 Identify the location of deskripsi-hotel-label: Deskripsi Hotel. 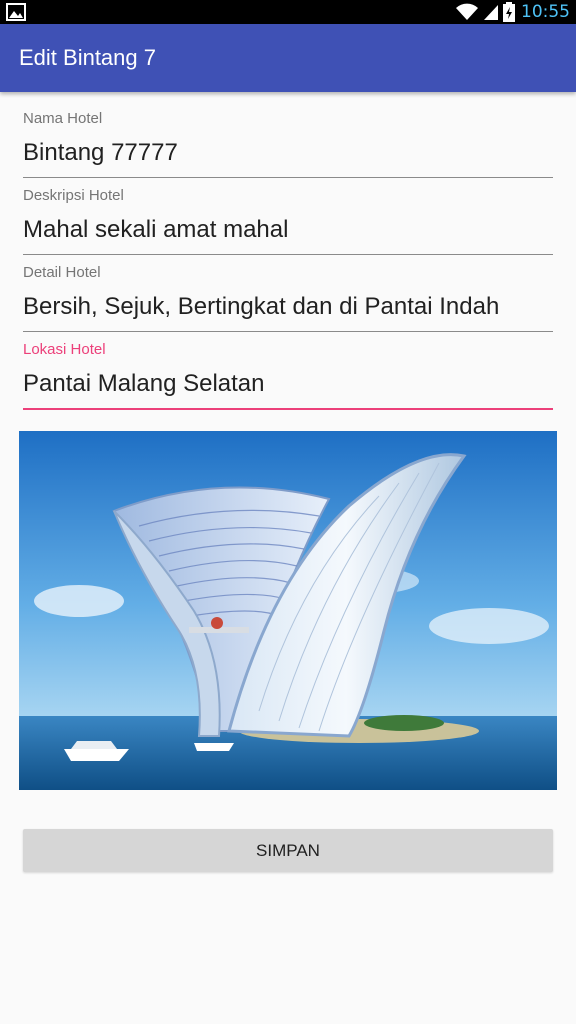
(73, 195).